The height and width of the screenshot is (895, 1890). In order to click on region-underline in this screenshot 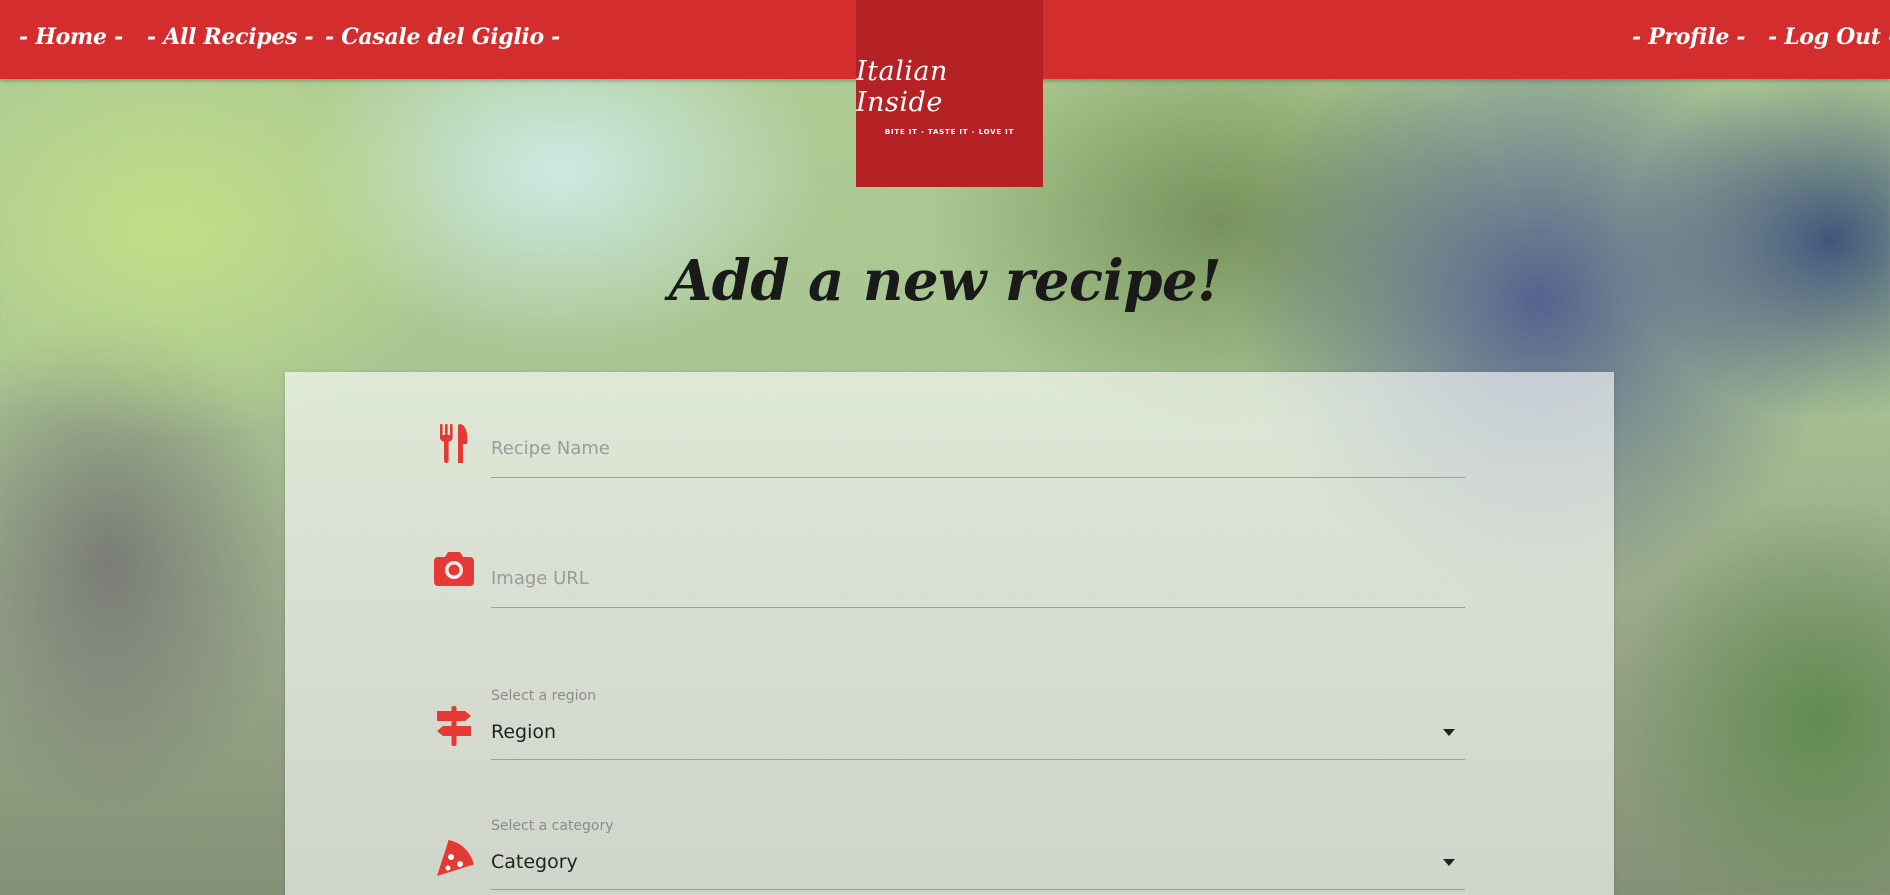, I will do `click(978, 759)`.